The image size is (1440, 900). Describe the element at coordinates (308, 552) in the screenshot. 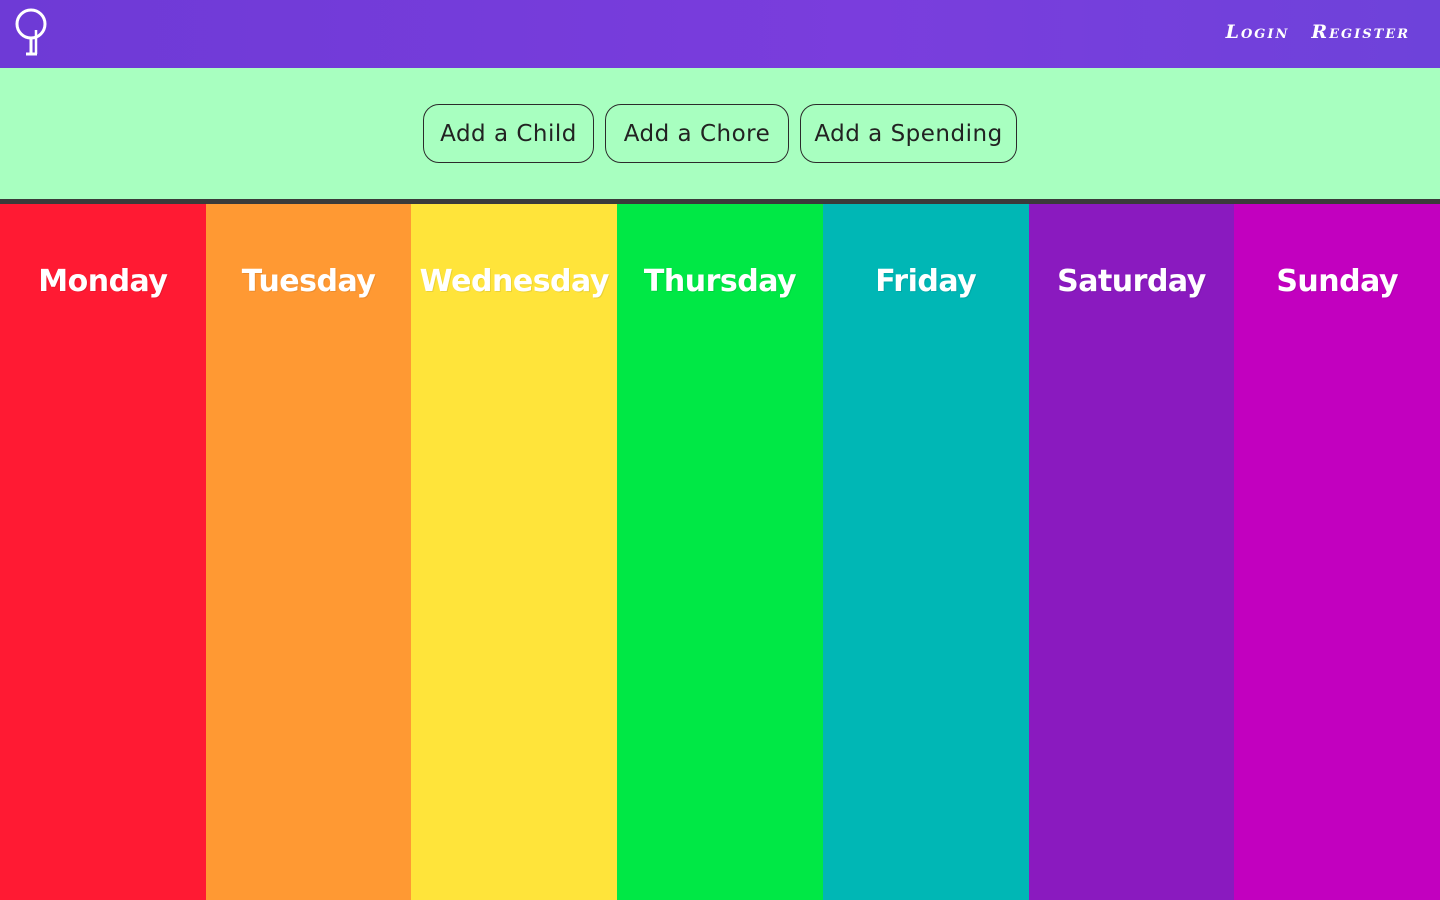

I see `day-column-tuesday: Tuesday` at that location.